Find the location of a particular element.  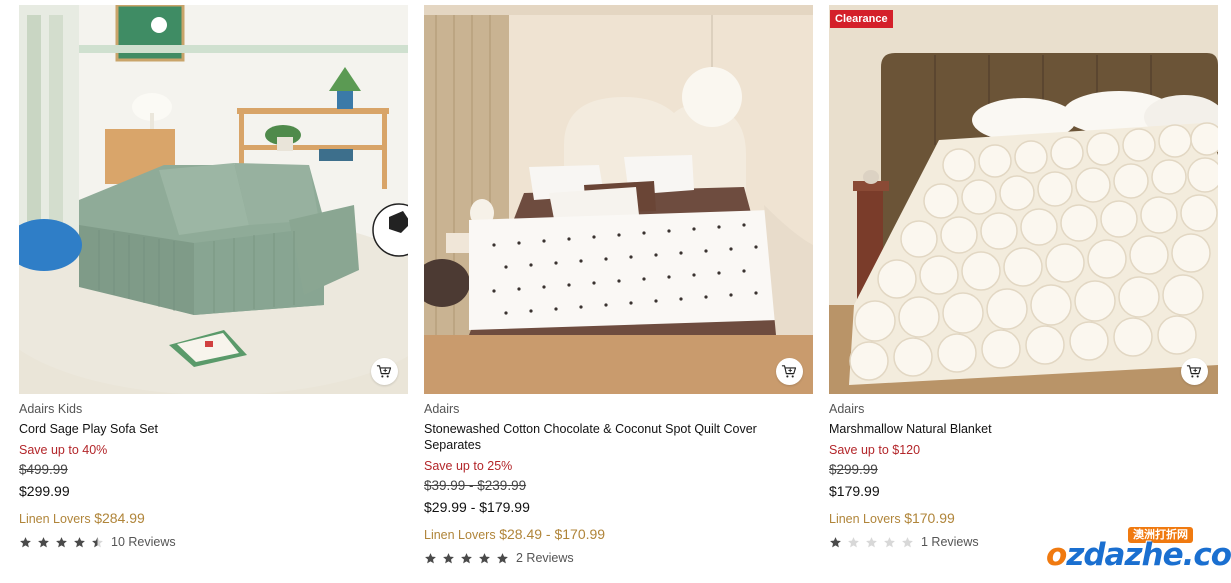

was-price: $39.99 - $239.99 is located at coordinates (475, 485).